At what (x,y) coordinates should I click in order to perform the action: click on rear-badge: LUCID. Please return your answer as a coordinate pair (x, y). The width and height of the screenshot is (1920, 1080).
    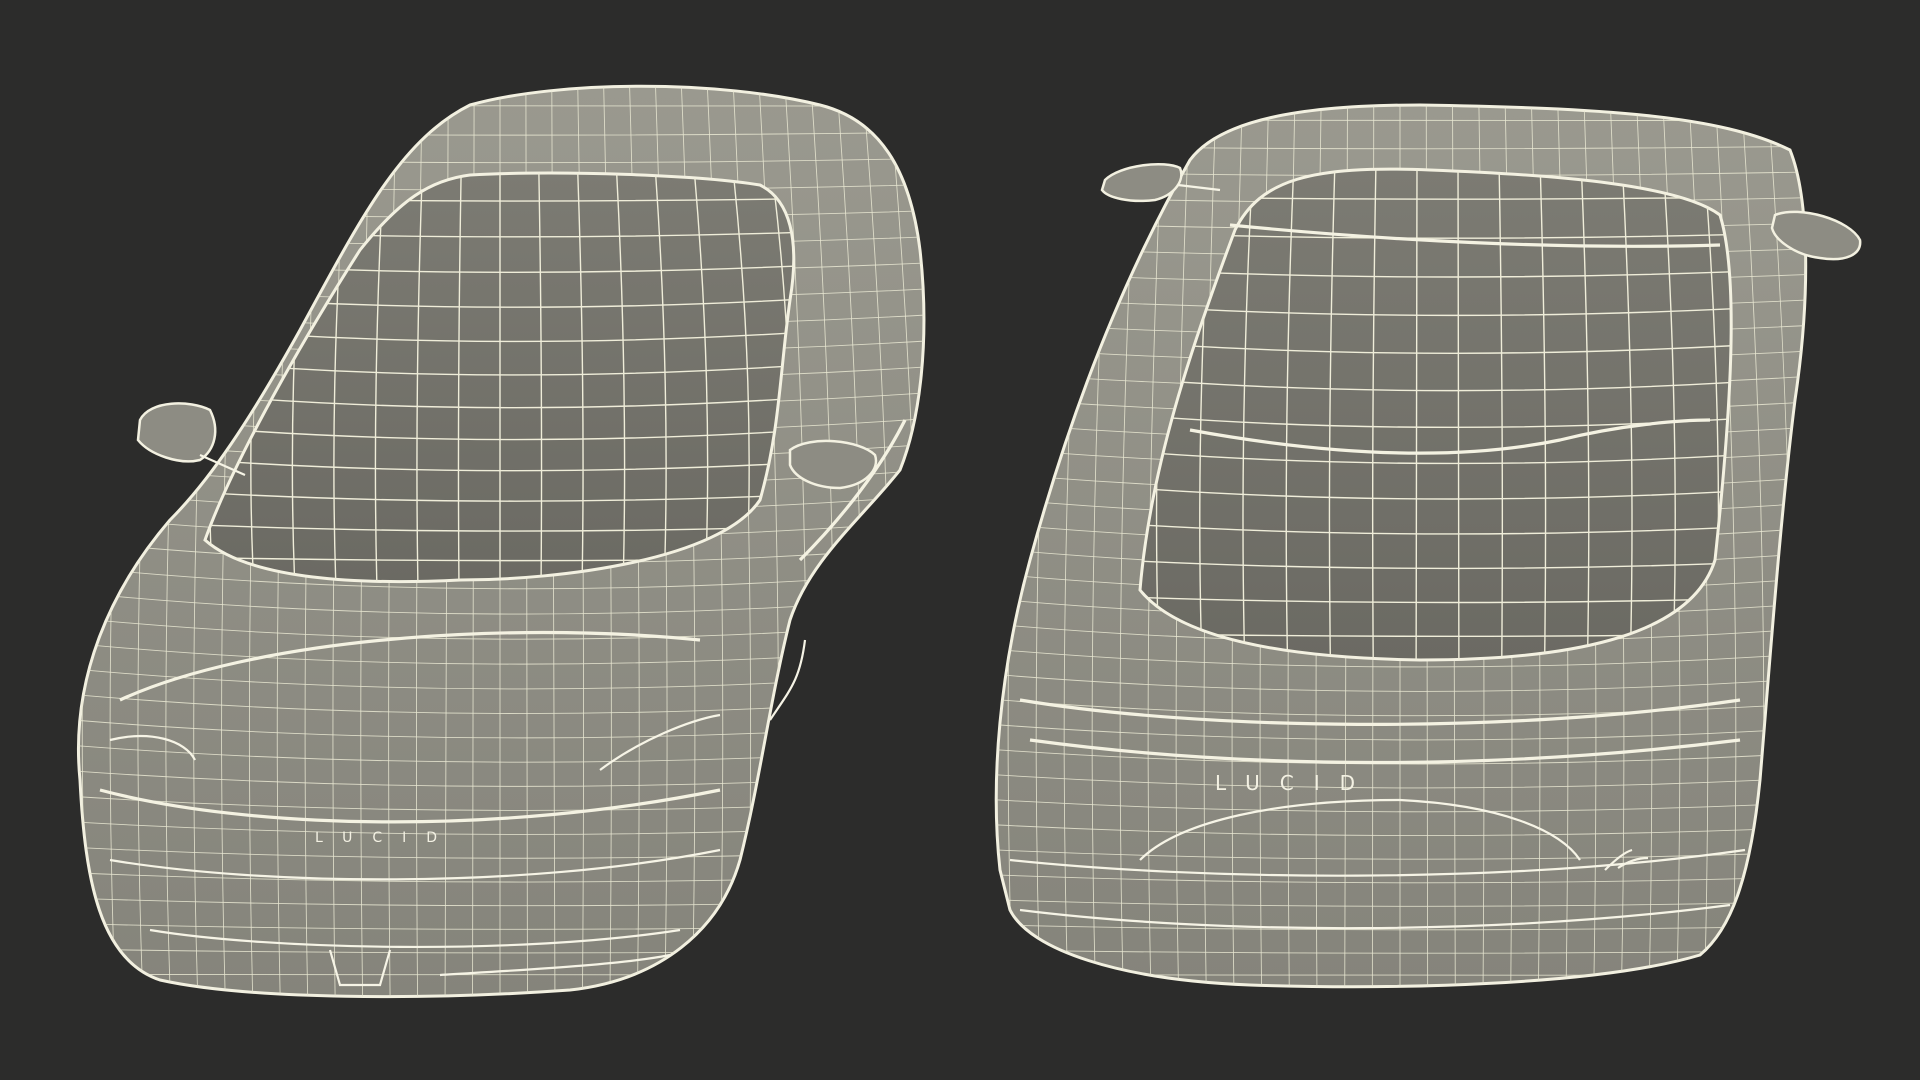
    Looking at the image, I should click on (1295, 783).